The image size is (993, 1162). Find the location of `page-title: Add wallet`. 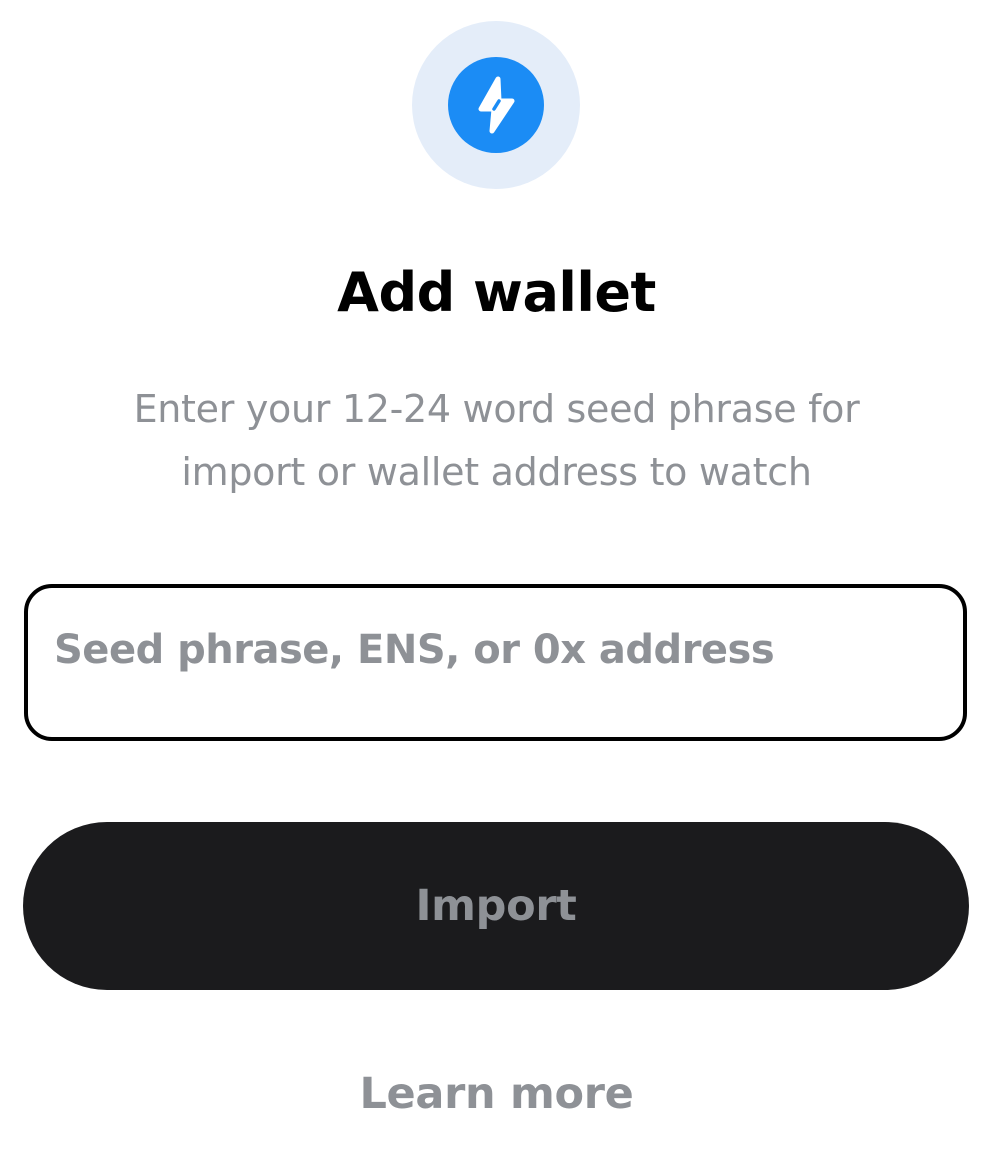

page-title: Add wallet is located at coordinates (496, 292).